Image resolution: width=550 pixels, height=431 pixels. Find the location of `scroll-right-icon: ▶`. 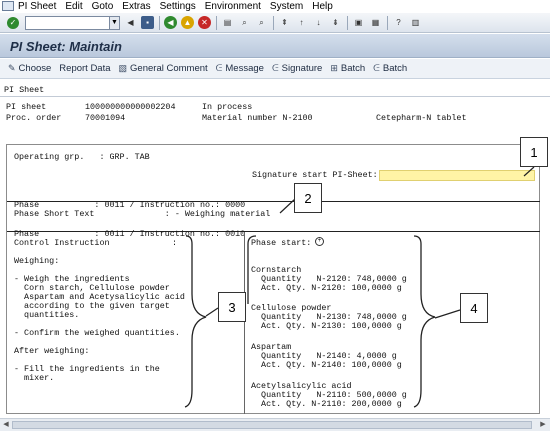

scroll-right-icon: ▶ is located at coordinates (543, 425).